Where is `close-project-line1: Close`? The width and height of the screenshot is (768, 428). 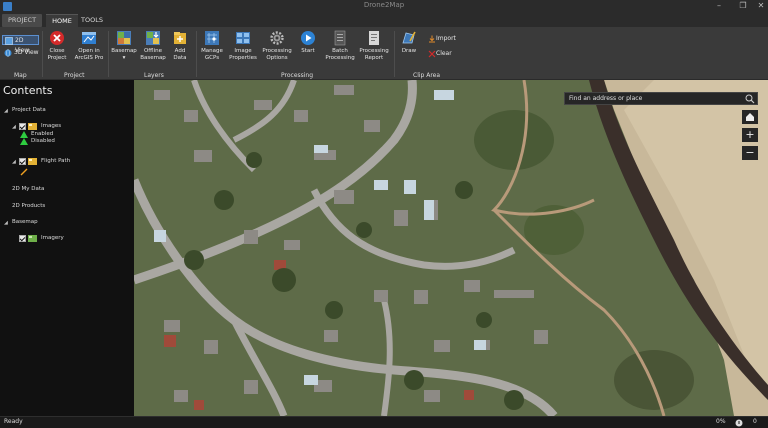 close-project-line1: Close is located at coordinates (57, 51).